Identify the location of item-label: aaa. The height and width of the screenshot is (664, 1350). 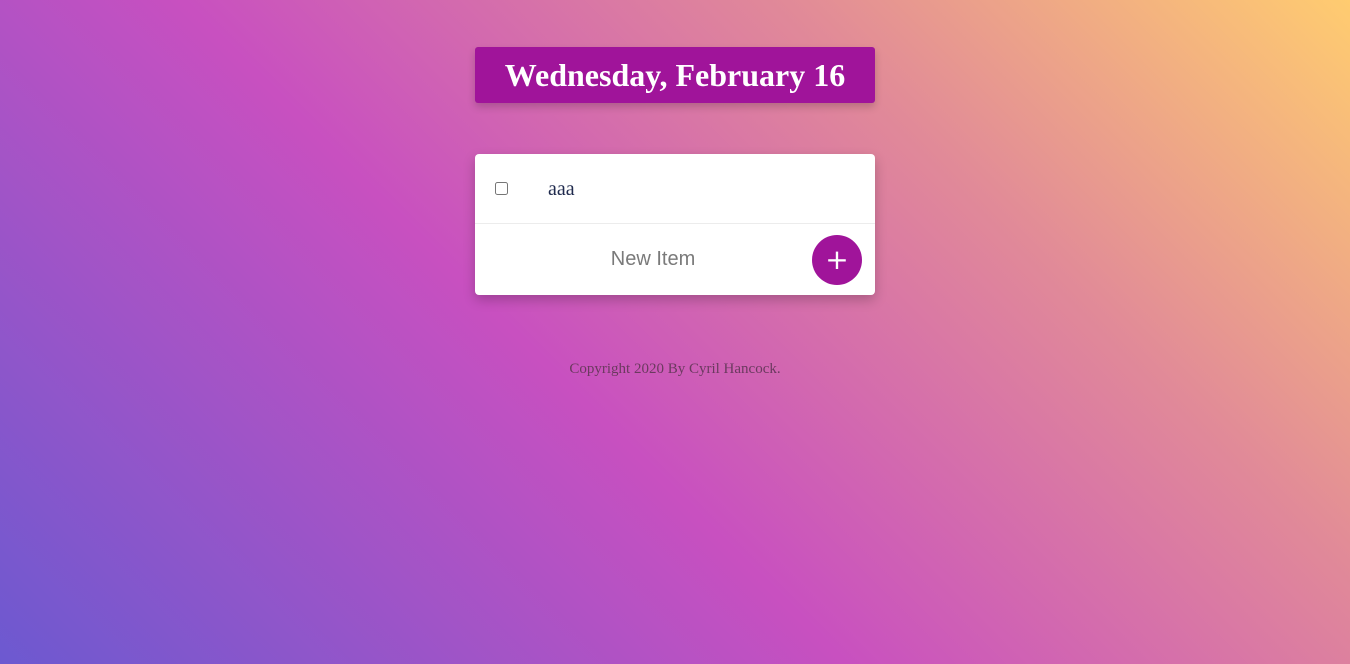
(561, 189).